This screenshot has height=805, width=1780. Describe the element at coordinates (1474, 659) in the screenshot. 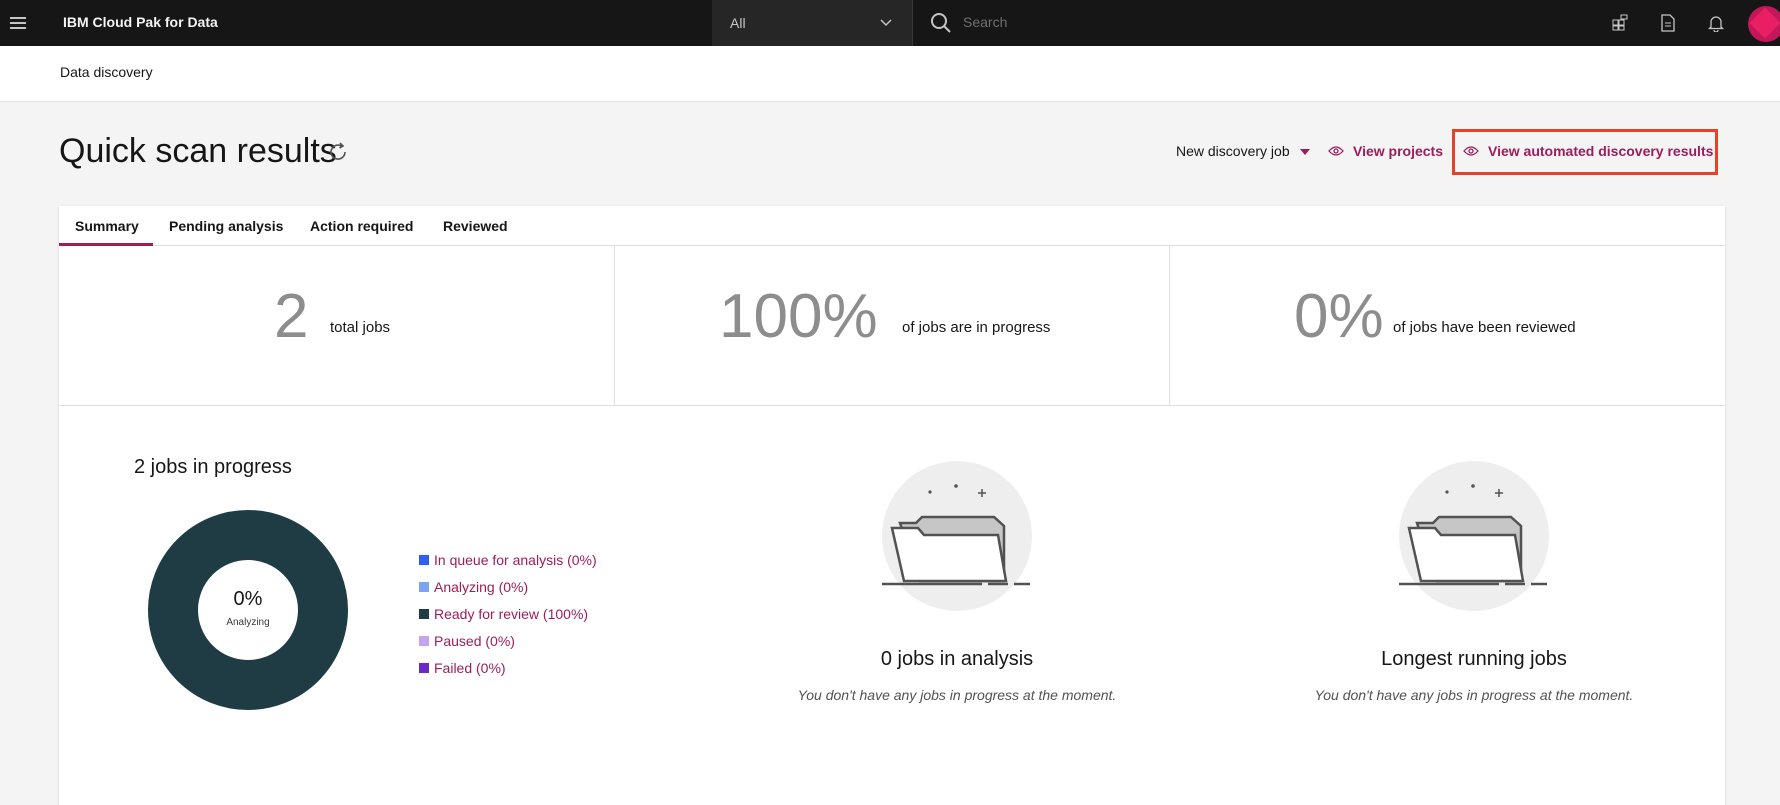

I see `longest-running-jobs-title: Longest running jobs` at that location.